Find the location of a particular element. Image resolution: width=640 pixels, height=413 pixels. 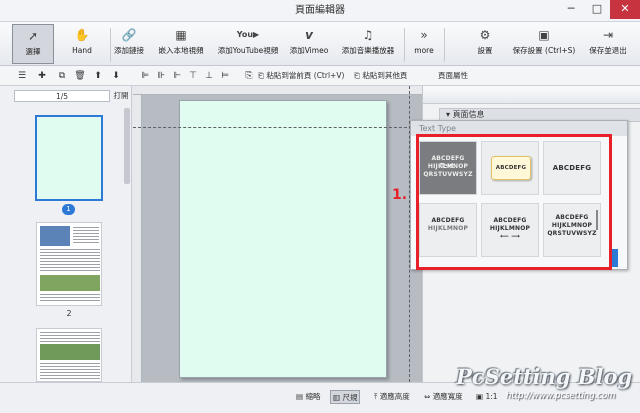

select-tool-label: 選擇 is located at coordinates (33, 51).